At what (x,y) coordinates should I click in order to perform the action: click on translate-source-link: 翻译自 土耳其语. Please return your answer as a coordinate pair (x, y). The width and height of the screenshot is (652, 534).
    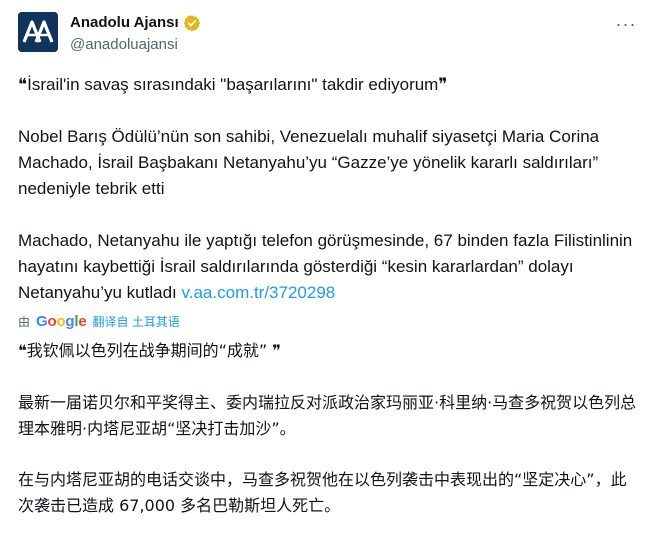
    Looking at the image, I should click on (136, 321).